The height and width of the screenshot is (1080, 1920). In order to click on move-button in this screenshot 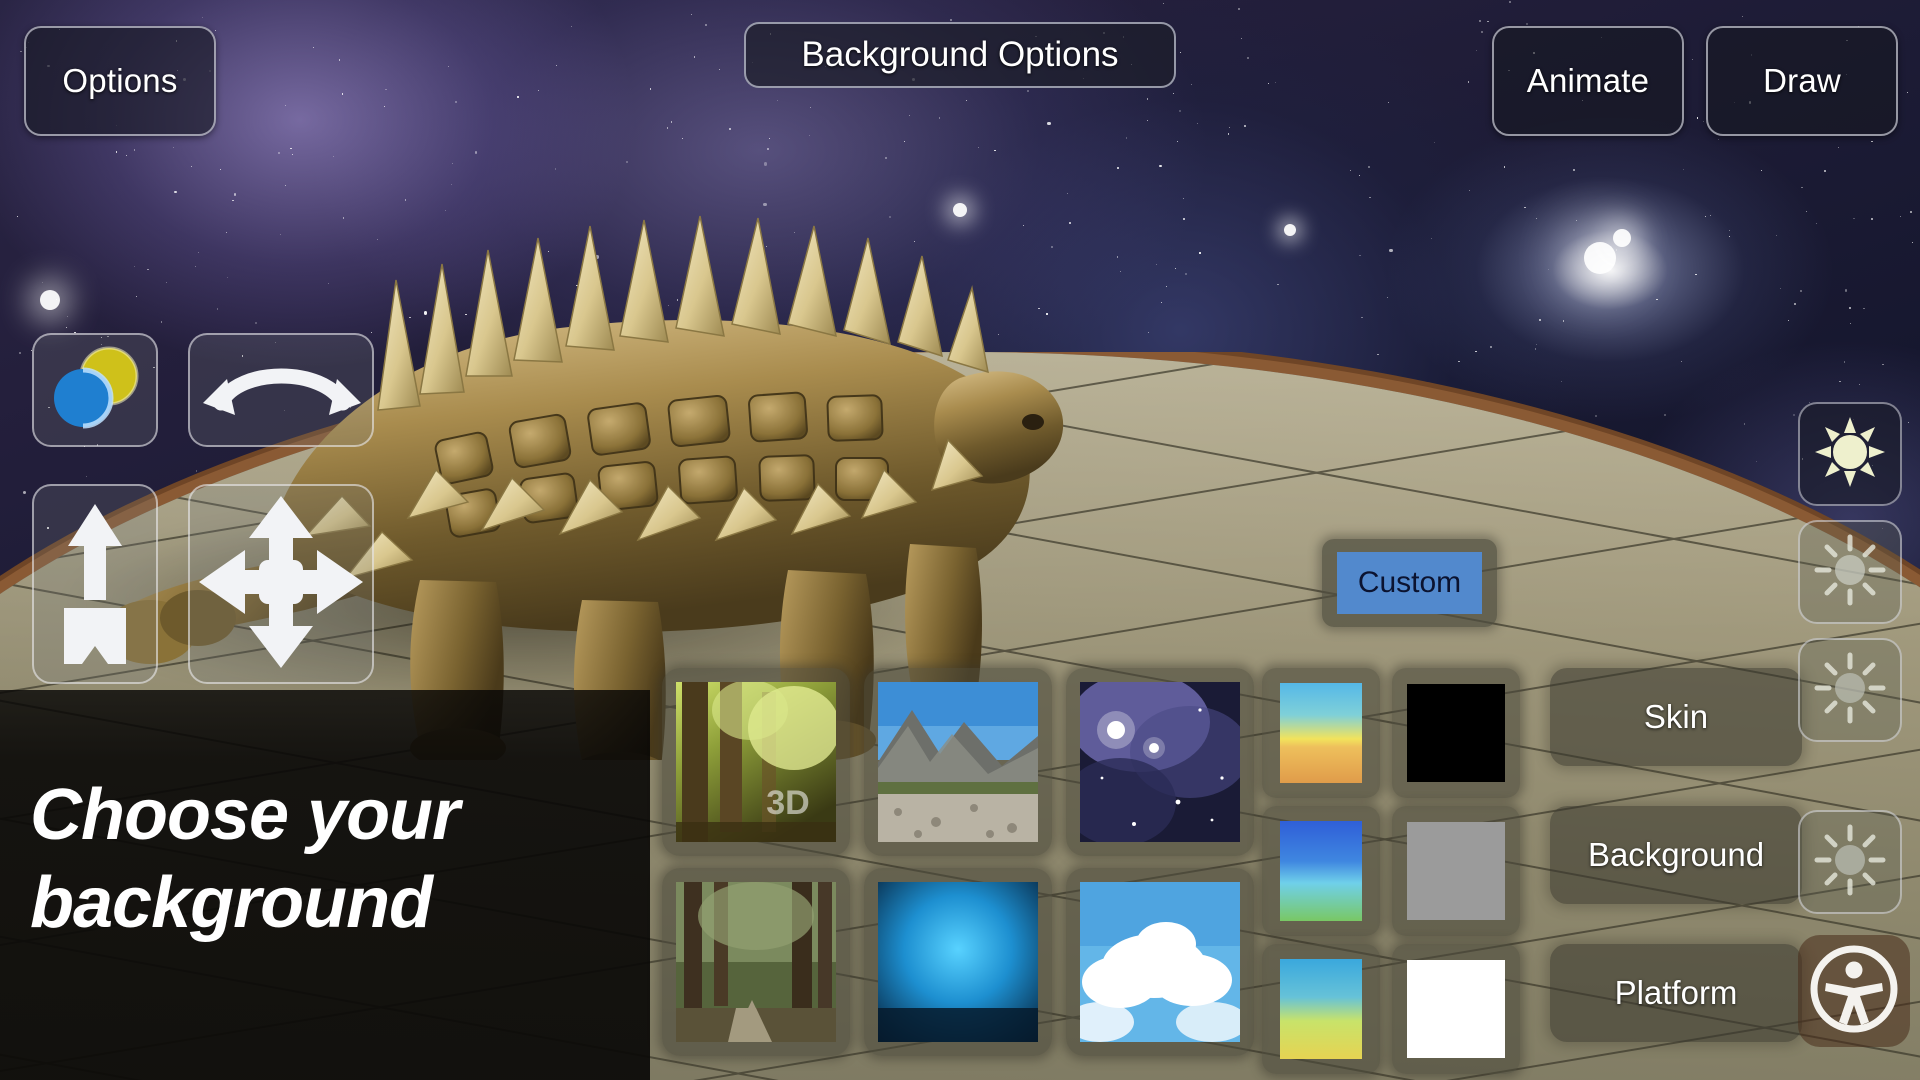, I will do `click(281, 584)`.